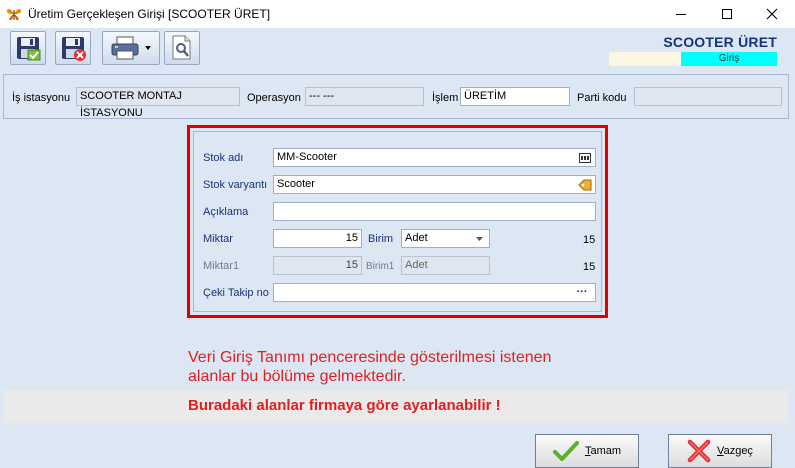 The width and height of the screenshot is (795, 468). What do you see at coordinates (434, 184) in the screenshot?
I see `stock-variant-field: Scooter` at bounding box center [434, 184].